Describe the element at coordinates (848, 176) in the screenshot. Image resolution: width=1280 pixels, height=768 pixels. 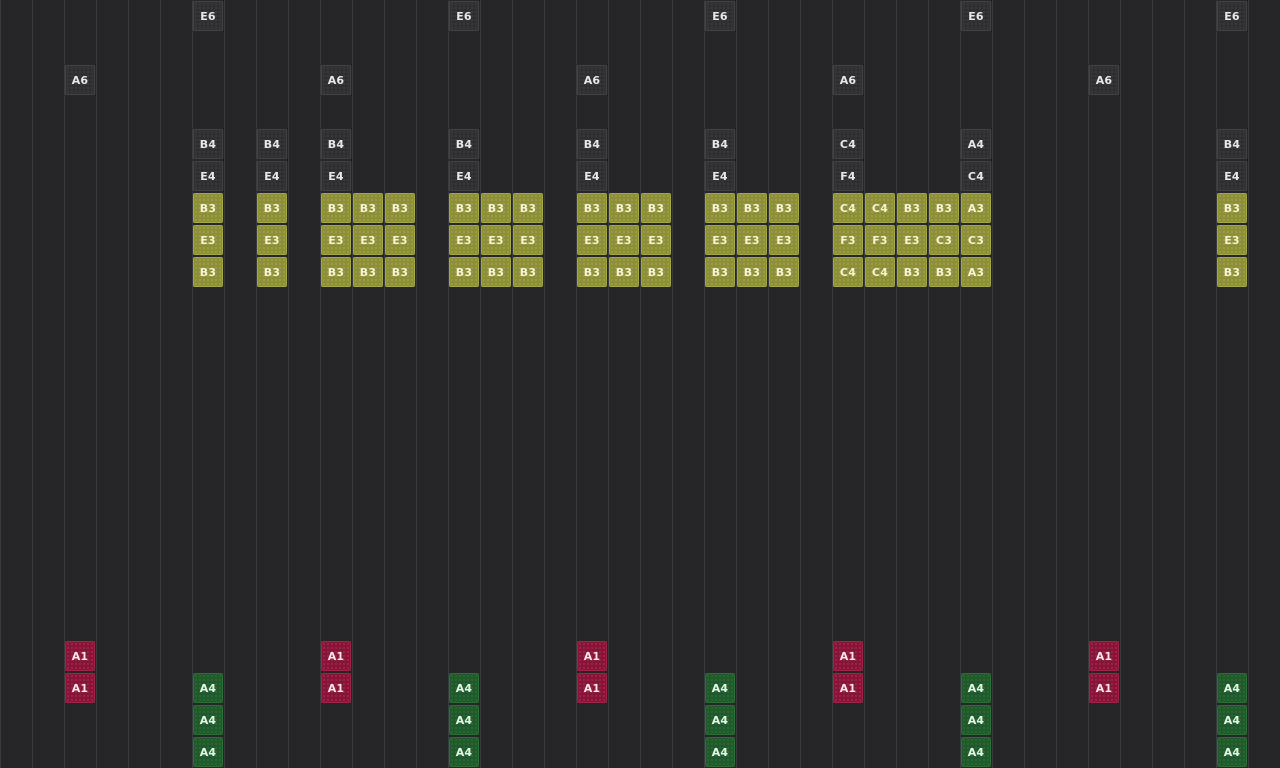
I see `melody-note-cell: F4` at that location.